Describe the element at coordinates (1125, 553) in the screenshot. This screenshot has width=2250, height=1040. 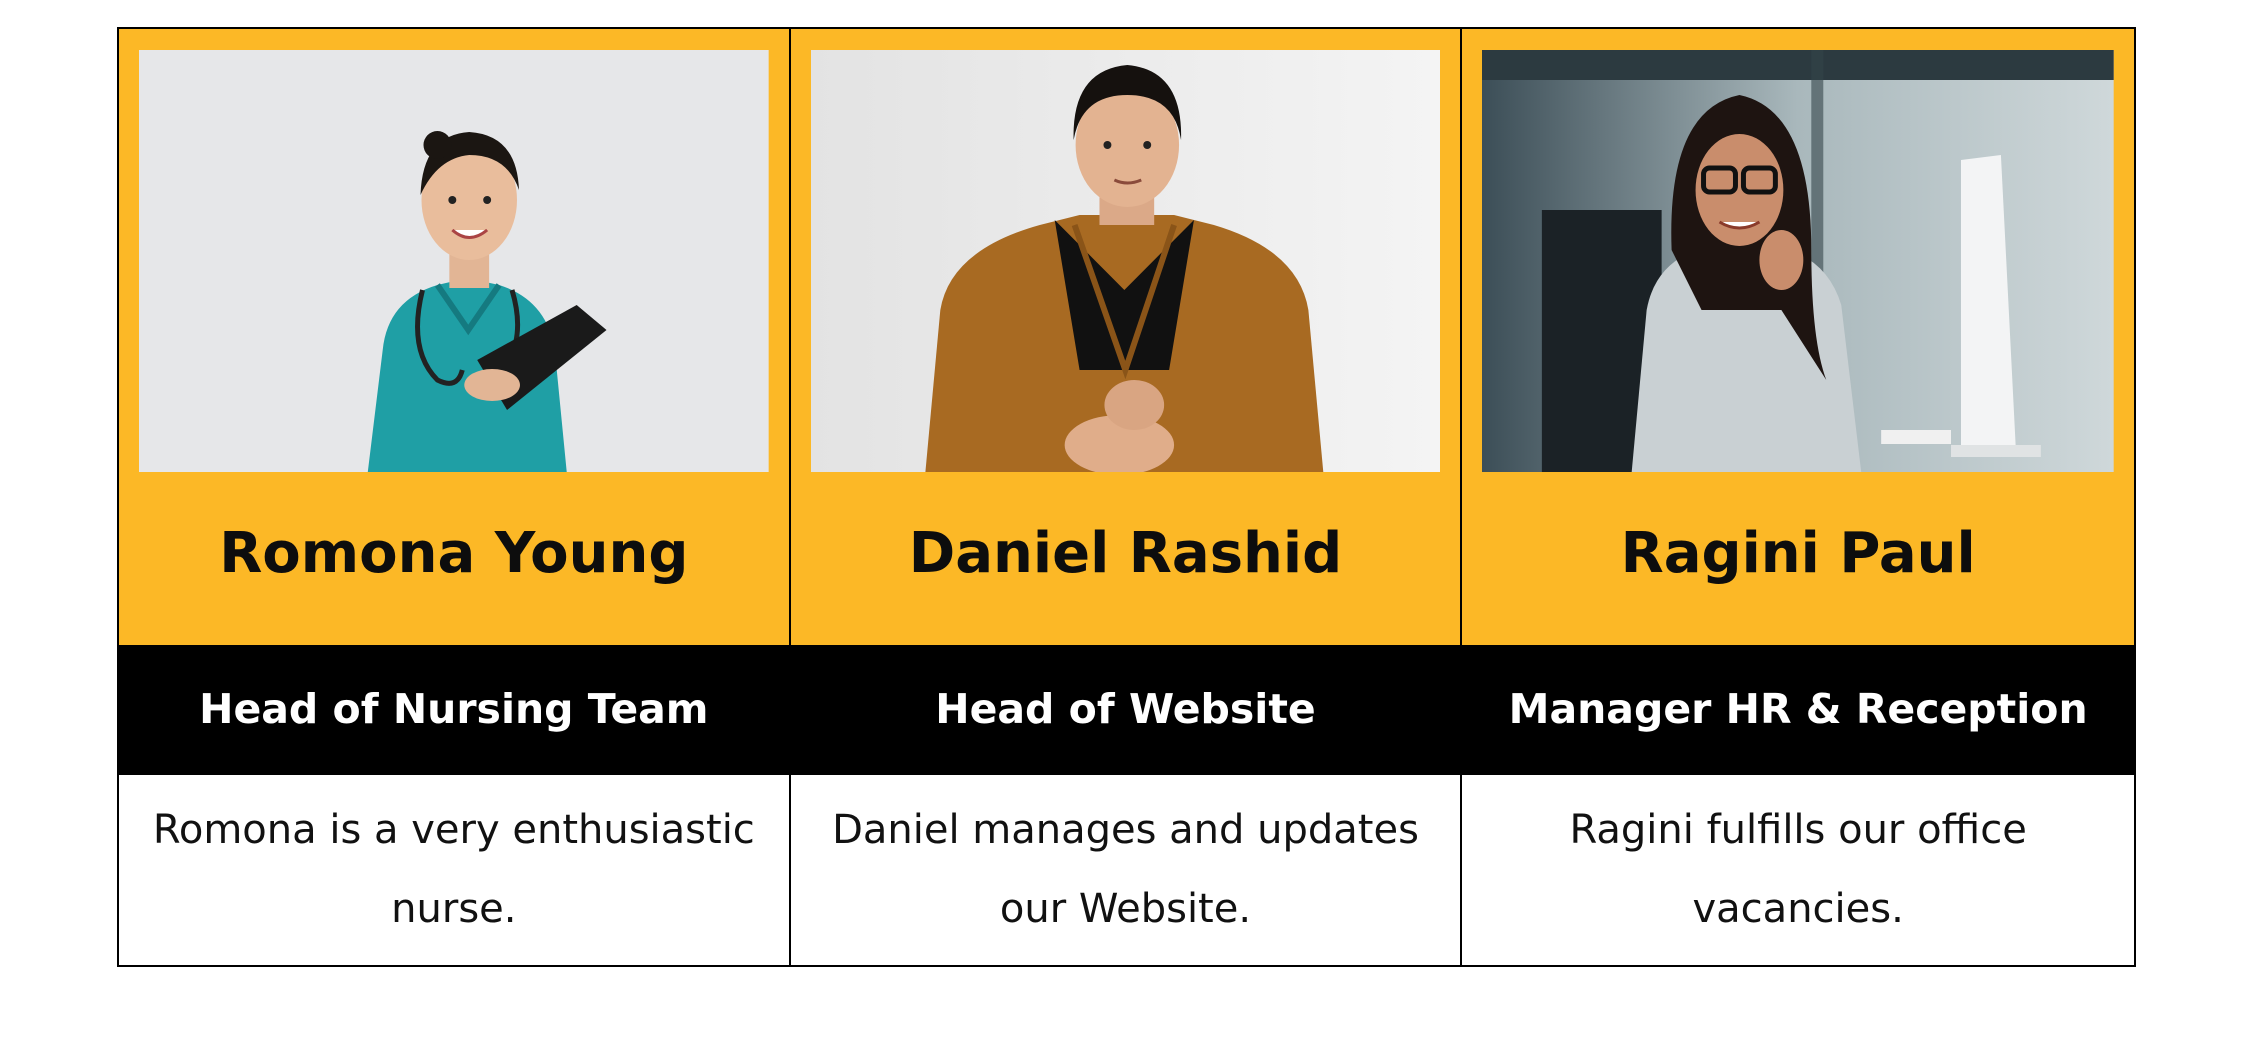
I see `member-name: Daniel Rashid` at that location.